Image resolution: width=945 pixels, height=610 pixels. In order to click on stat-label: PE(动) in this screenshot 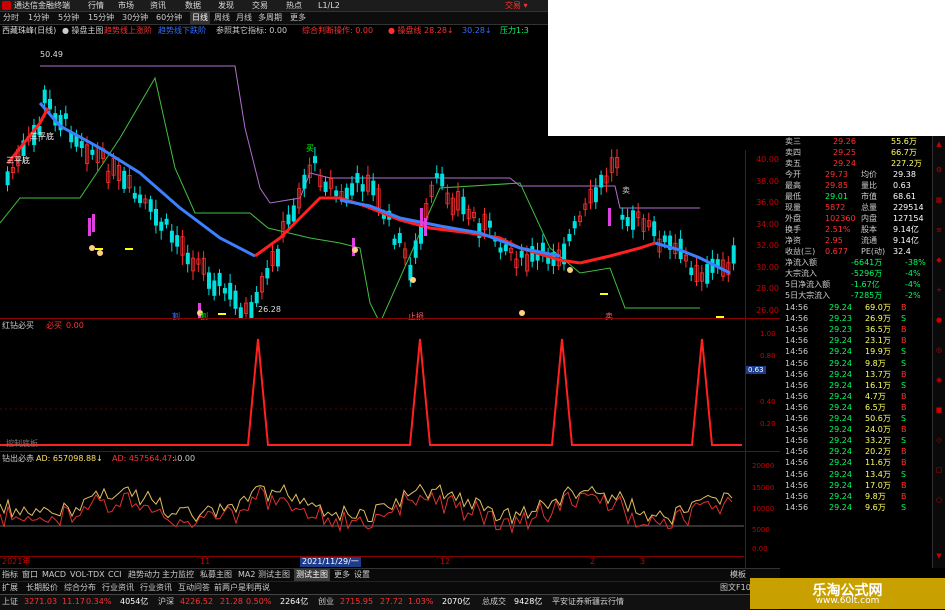, I will do `click(873, 251)`.